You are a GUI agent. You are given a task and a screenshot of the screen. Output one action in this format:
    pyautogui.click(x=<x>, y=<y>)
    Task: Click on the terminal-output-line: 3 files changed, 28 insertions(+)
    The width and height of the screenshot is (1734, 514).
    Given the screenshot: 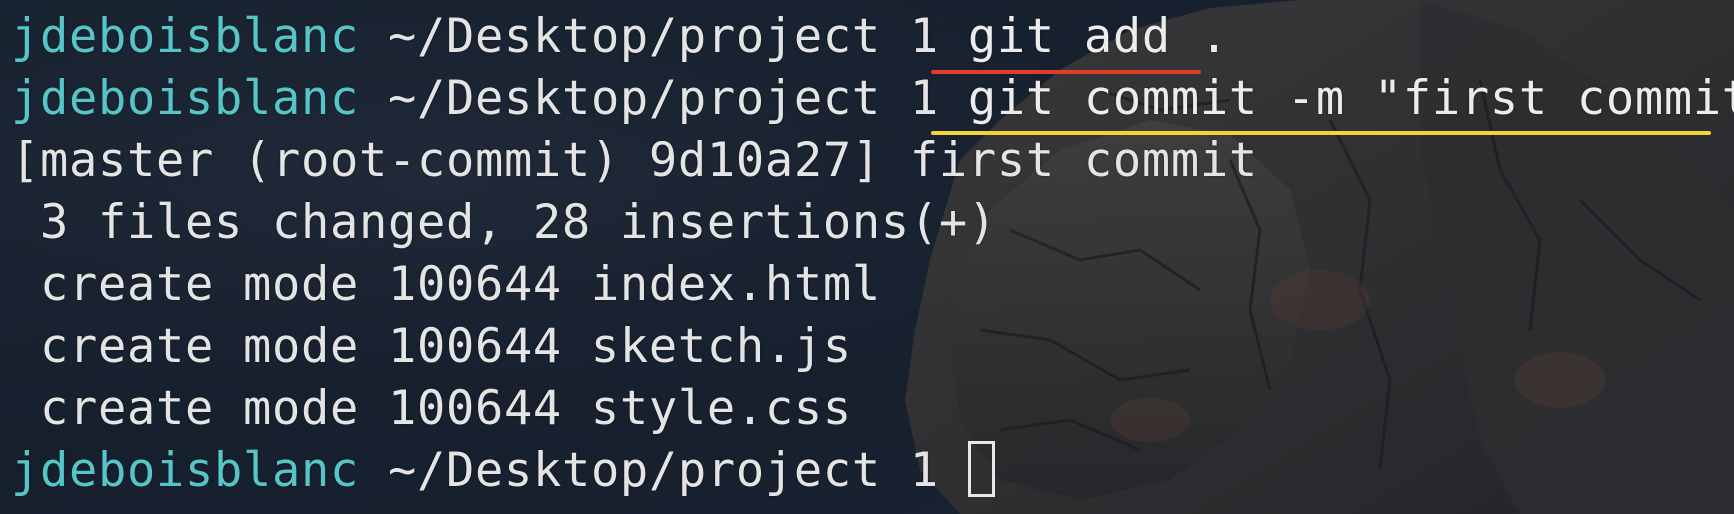 What is the action you would take?
    pyautogui.click(x=504, y=222)
    